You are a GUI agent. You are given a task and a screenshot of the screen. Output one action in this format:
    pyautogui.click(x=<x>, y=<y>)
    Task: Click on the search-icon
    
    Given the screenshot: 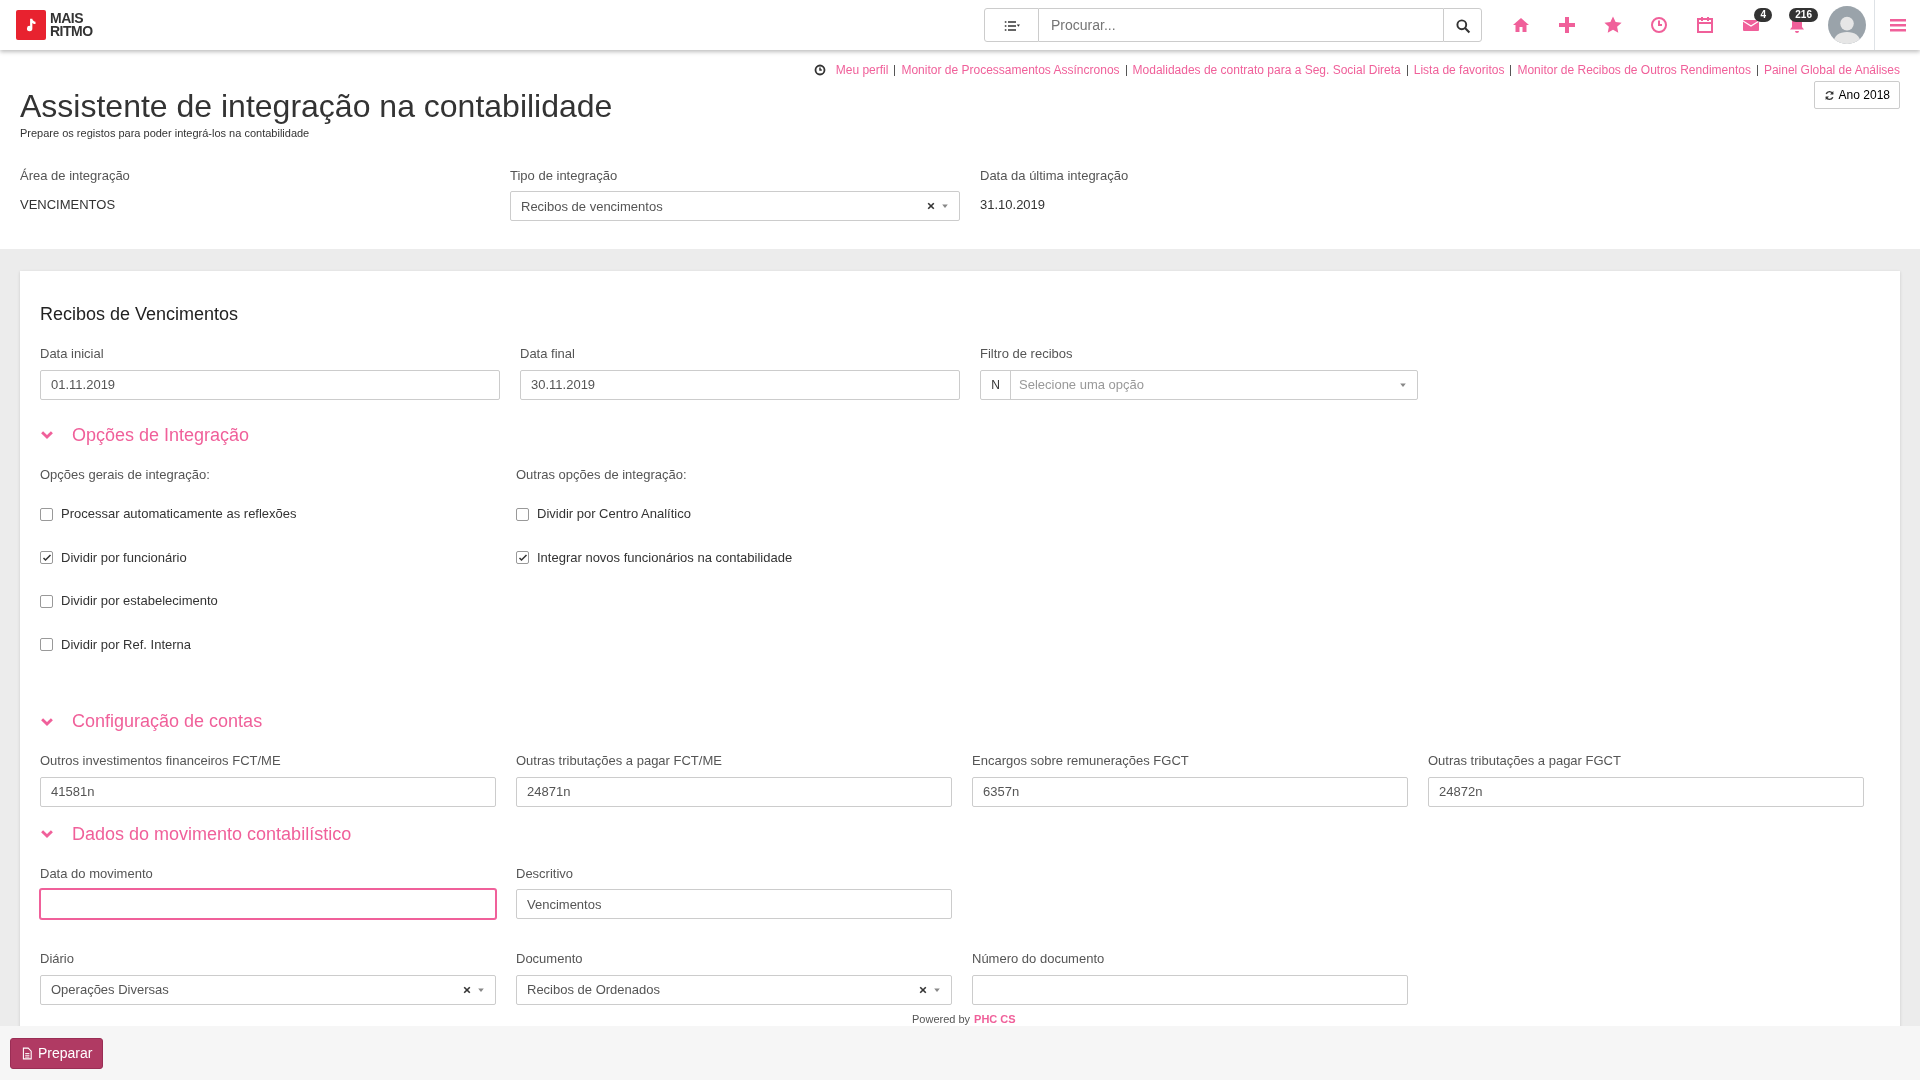 What is the action you would take?
    pyautogui.click(x=1462, y=25)
    